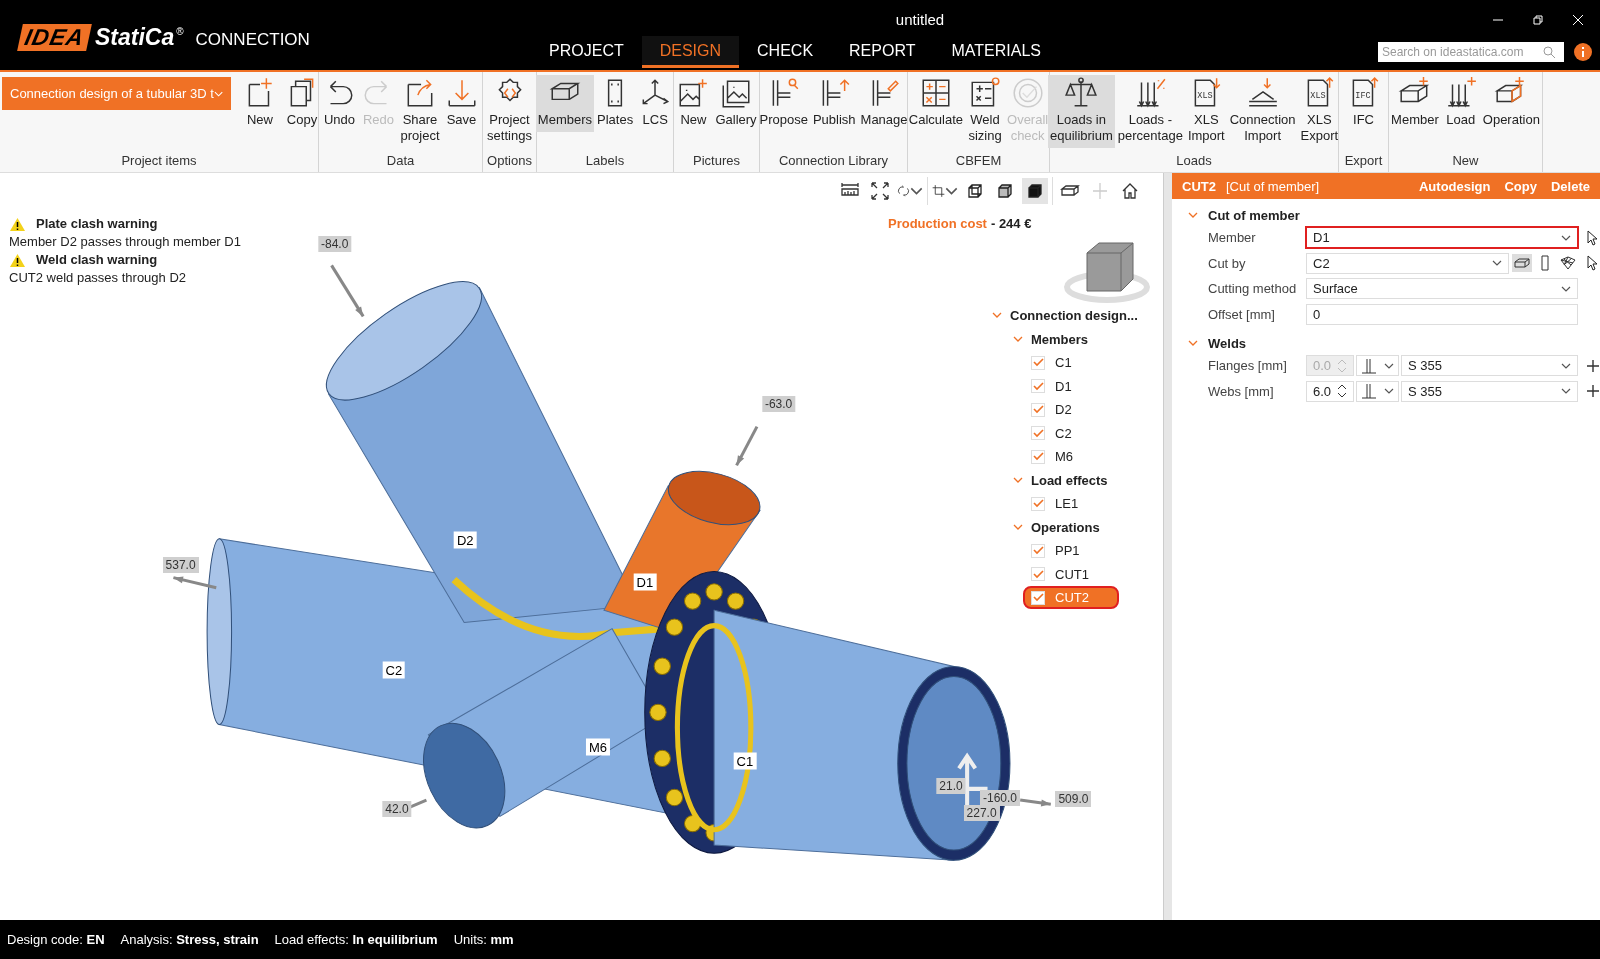 The image size is (1600, 959). I want to click on ribbon-button: Publish, so click(834, 103).